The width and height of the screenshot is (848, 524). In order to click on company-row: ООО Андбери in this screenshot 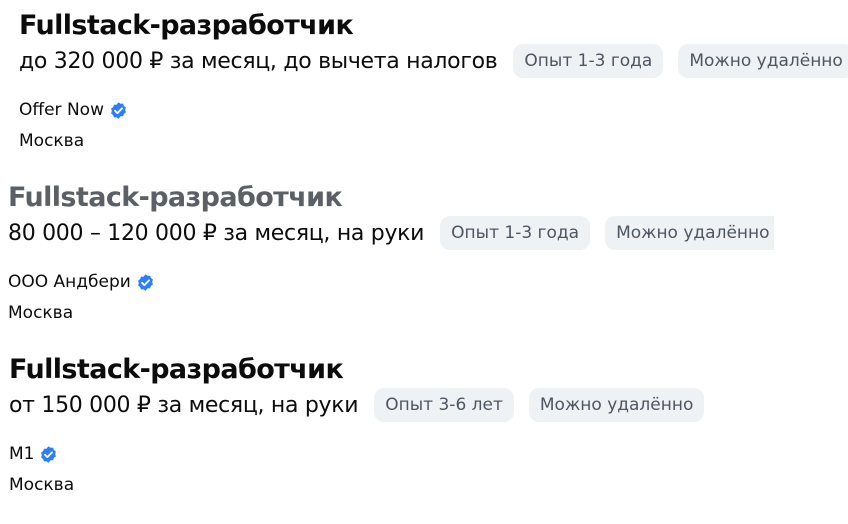, I will do `click(398, 282)`.